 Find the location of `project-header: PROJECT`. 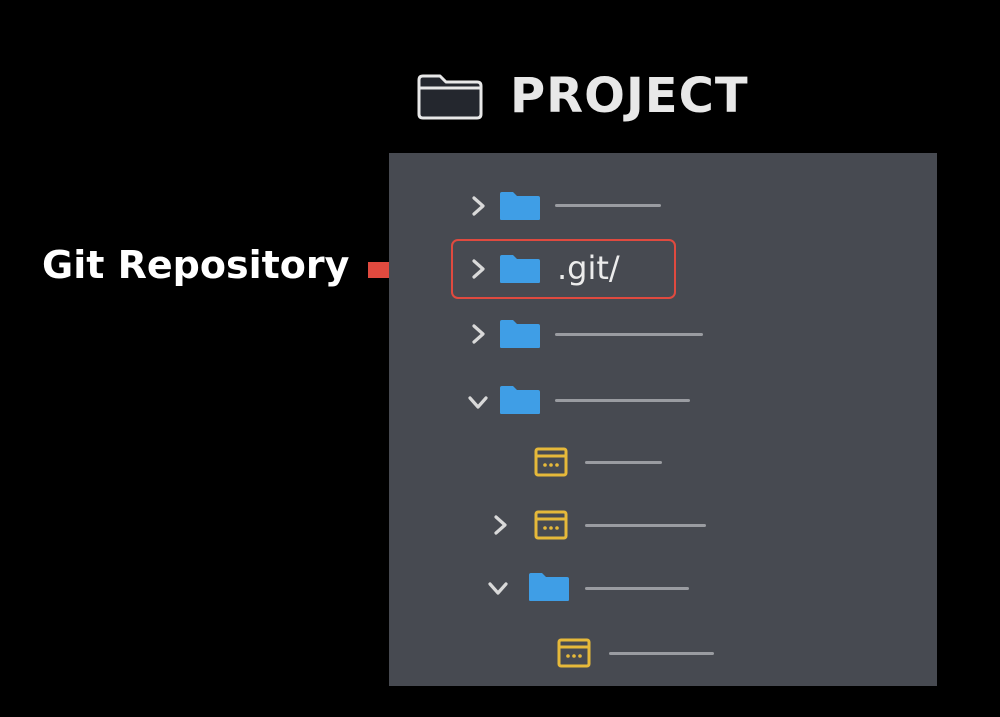

project-header: PROJECT is located at coordinates (582, 96).